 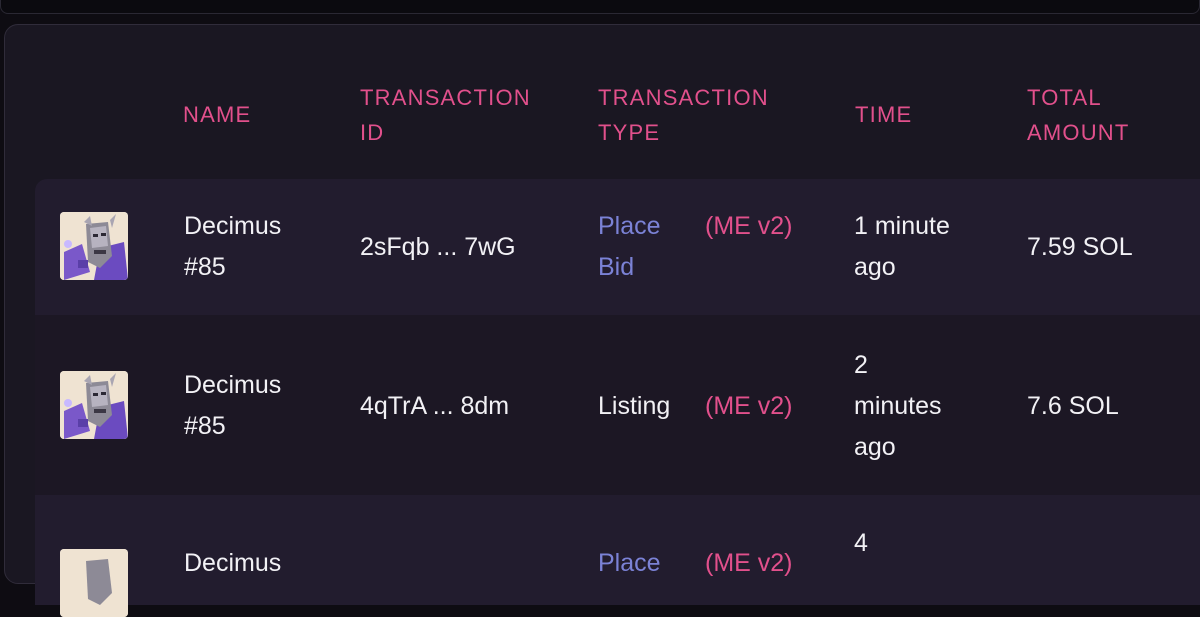 What do you see at coordinates (1080, 247) in the screenshot?
I see `total-amount: 7.59 SOL` at bounding box center [1080, 247].